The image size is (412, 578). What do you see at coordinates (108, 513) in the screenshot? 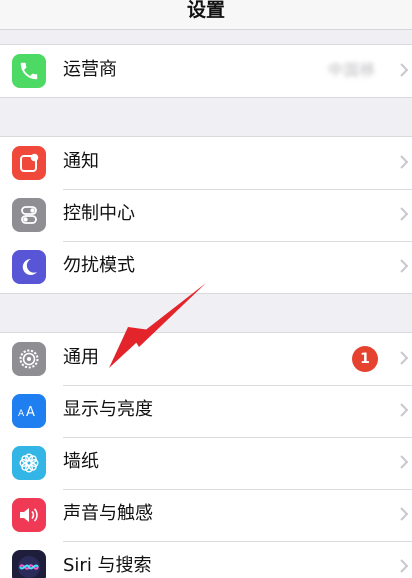
I see `settings-row-label: 声音与触感` at bounding box center [108, 513].